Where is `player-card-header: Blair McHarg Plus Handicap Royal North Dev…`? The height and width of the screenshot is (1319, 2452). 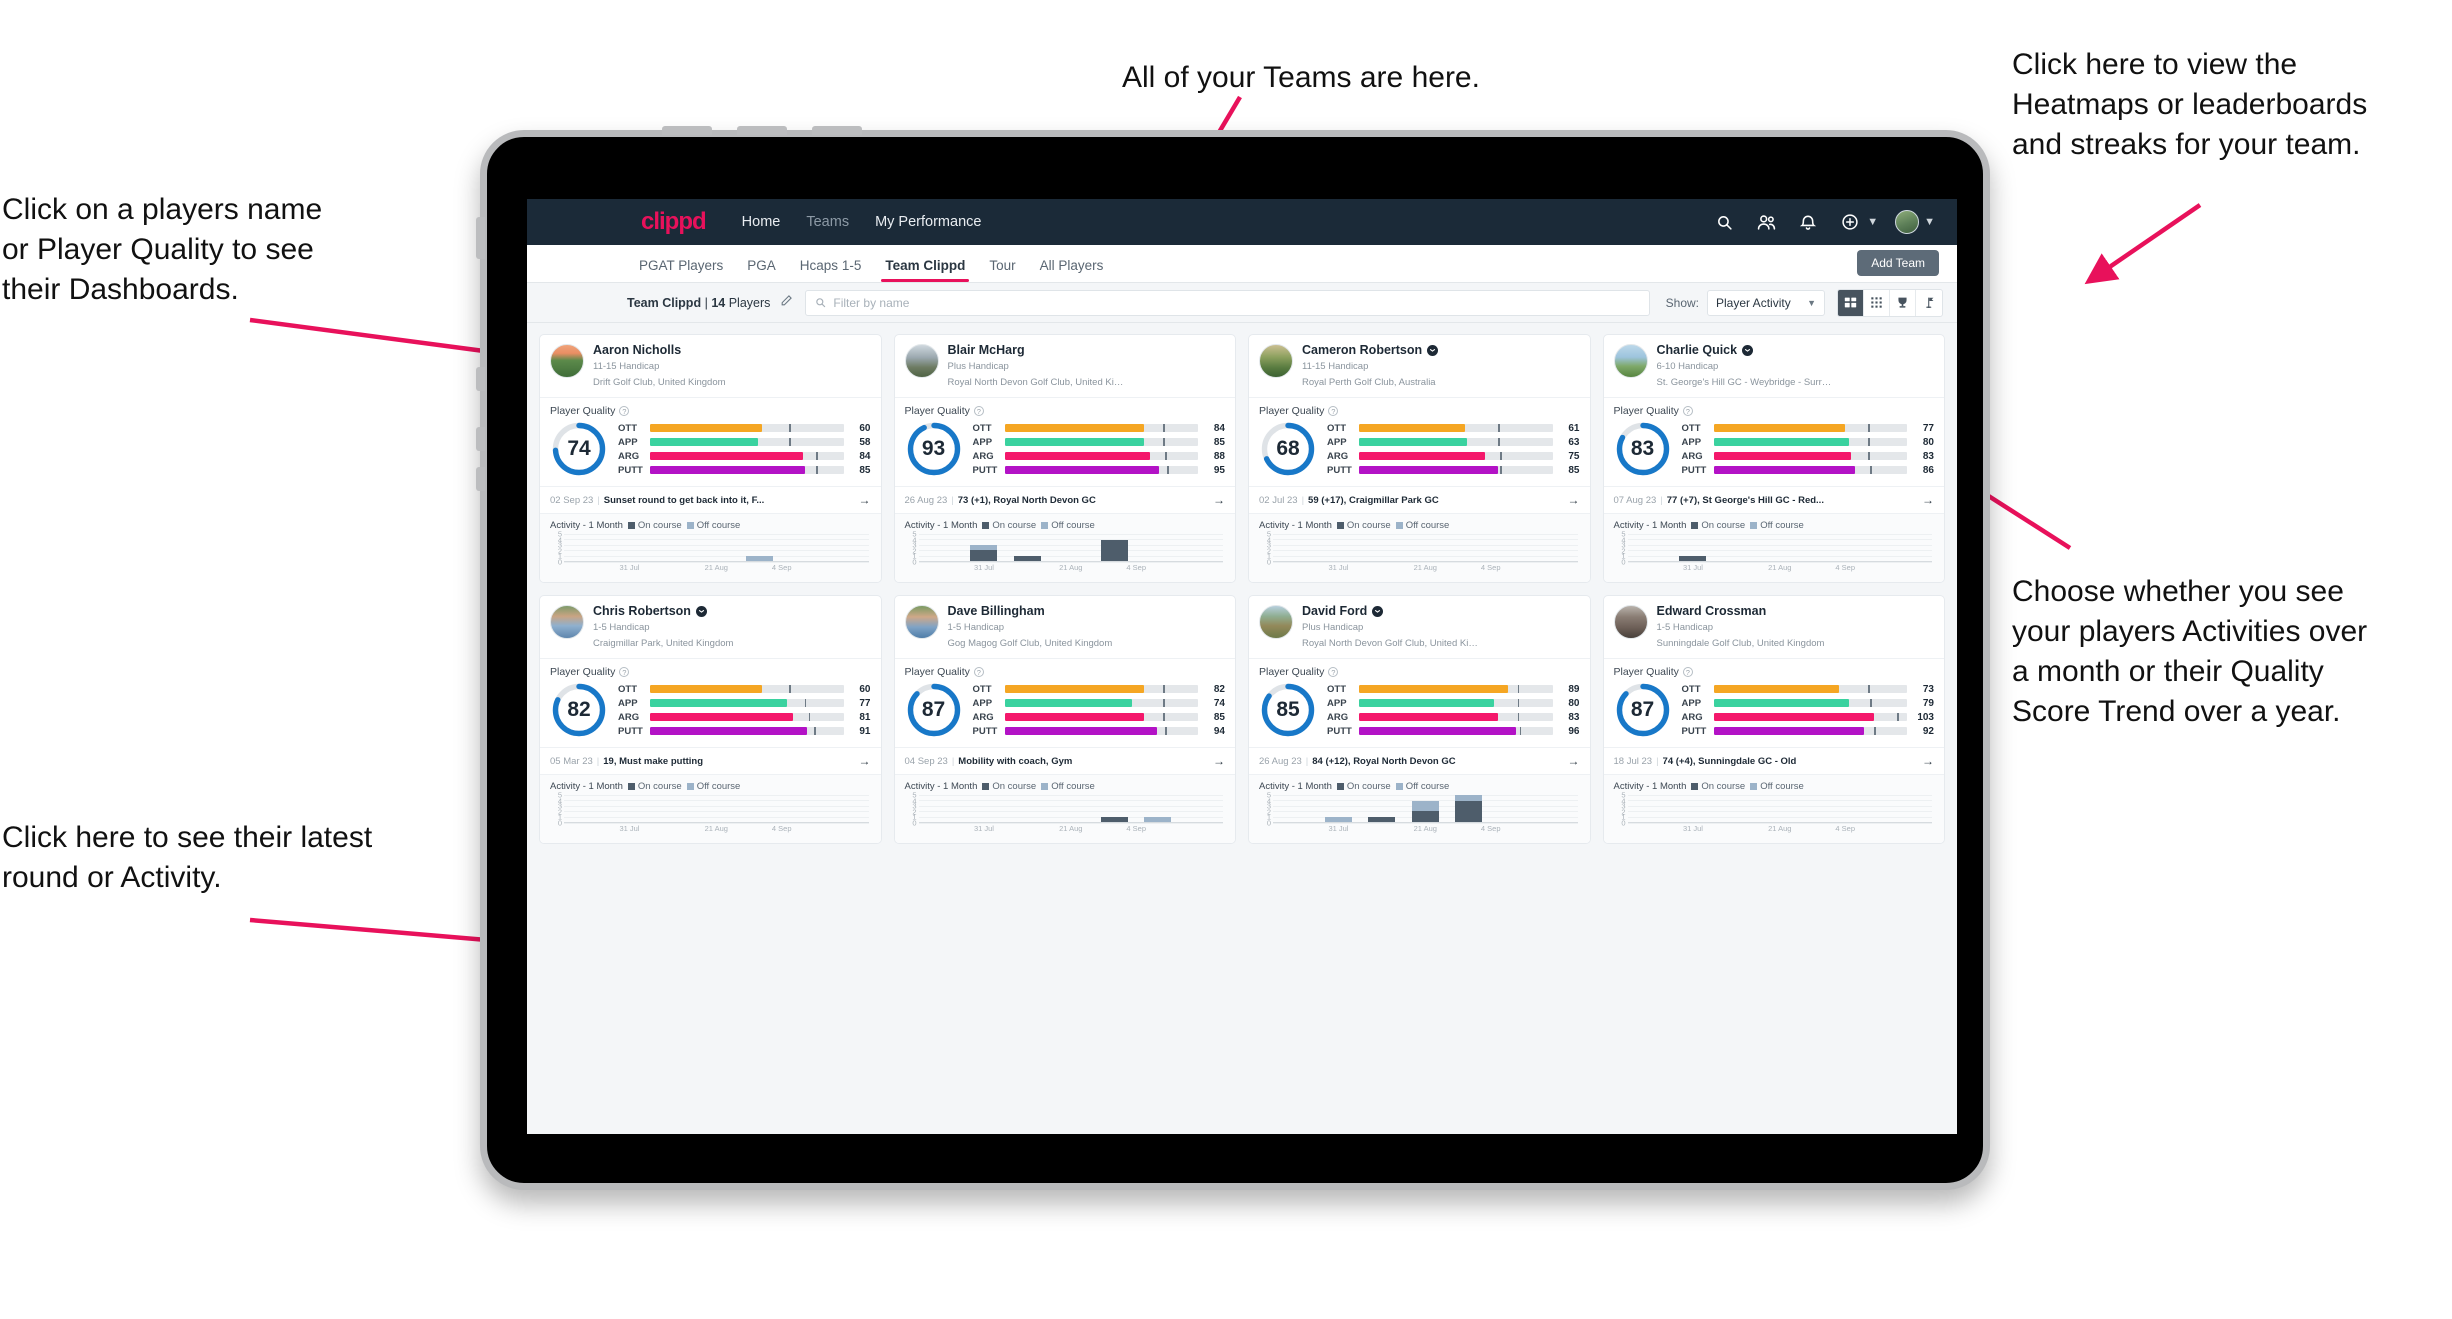
player-card-header: Blair McHarg Plus Handicap Royal North Dev… is located at coordinates (1065, 366).